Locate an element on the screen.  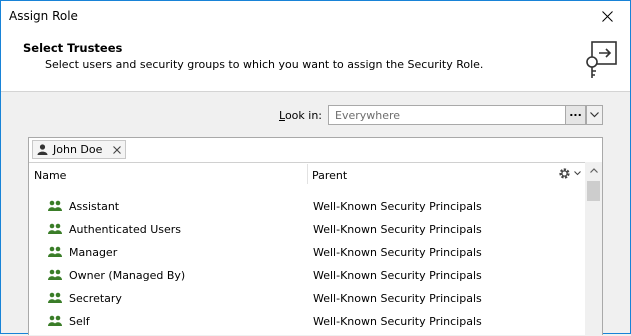
look-in-value: Everywhere is located at coordinates (368, 115).